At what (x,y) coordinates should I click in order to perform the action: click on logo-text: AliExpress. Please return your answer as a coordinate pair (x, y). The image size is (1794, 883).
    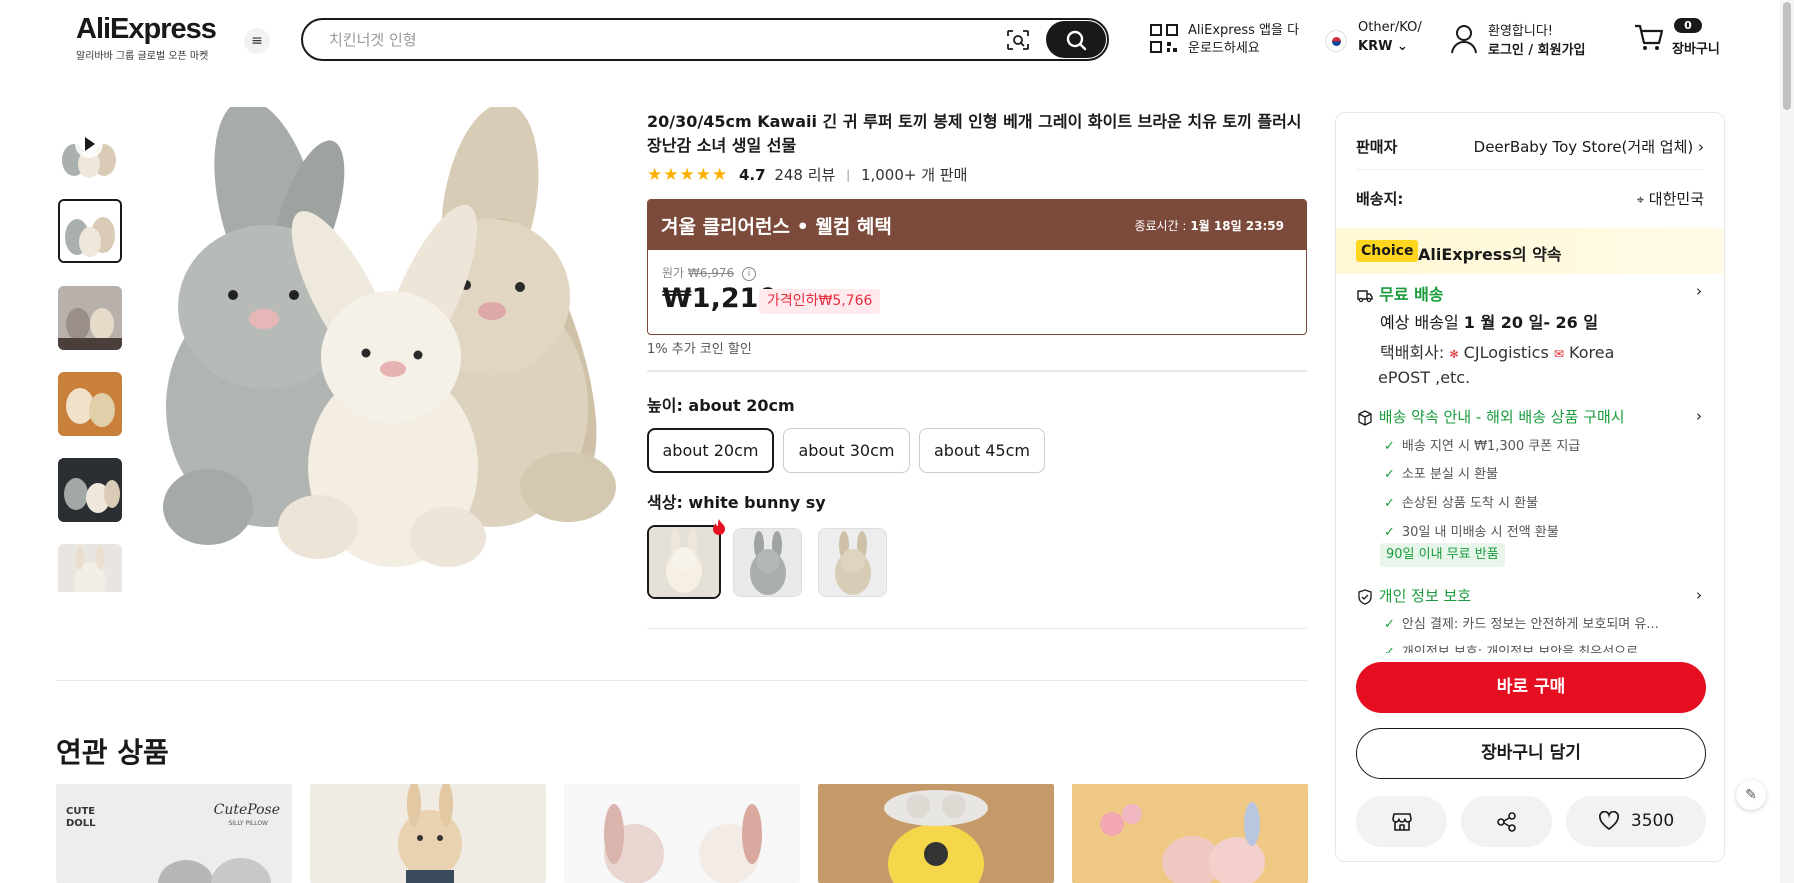
    Looking at the image, I should click on (146, 29).